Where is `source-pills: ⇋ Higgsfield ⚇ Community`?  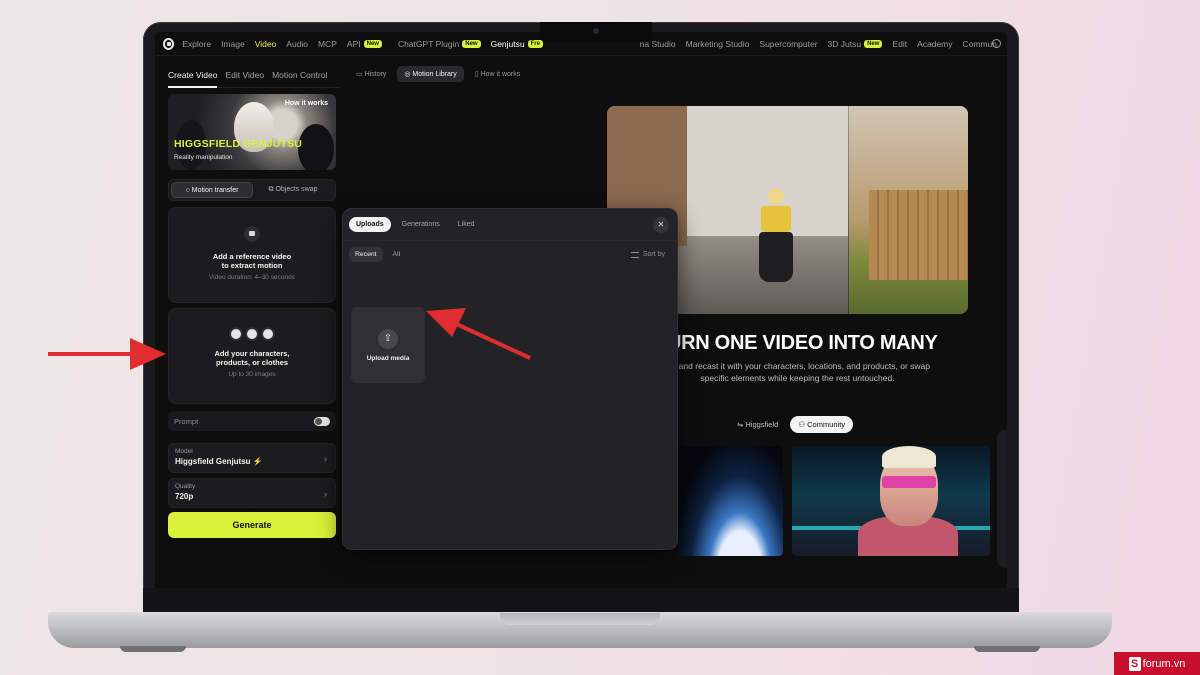 source-pills: ⇋ Higgsfield ⚇ Community is located at coordinates (793, 424).